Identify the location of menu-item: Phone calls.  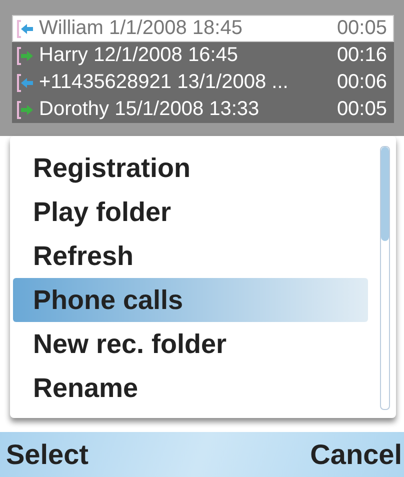
(190, 300).